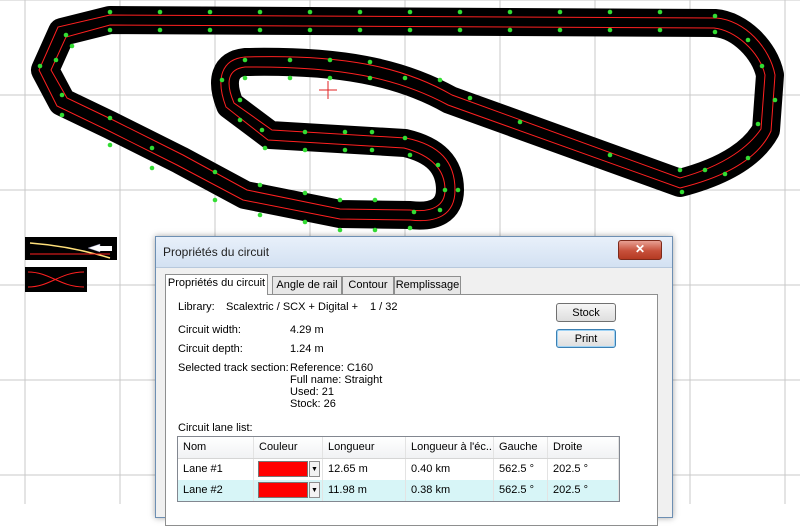 The image size is (800, 526). Describe the element at coordinates (336, 380) in the screenshot. I see `section-full-name: Full name: Straight` at that location.